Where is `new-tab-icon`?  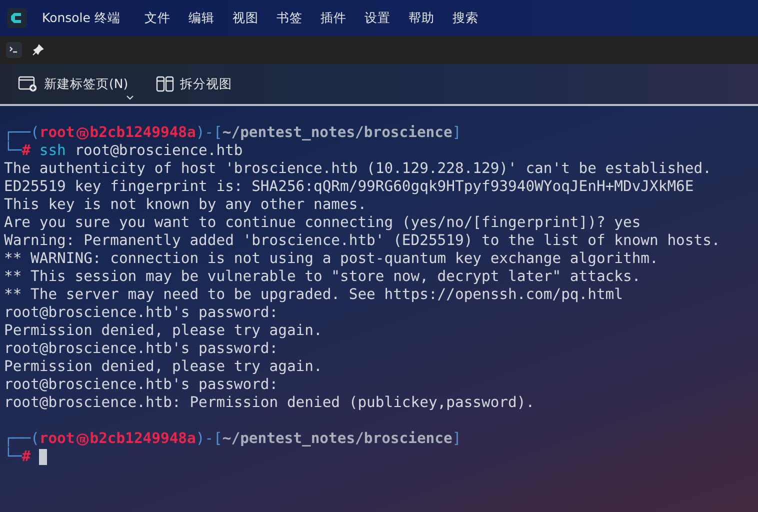 new-tab-icon is located at coordinates (28, 84).